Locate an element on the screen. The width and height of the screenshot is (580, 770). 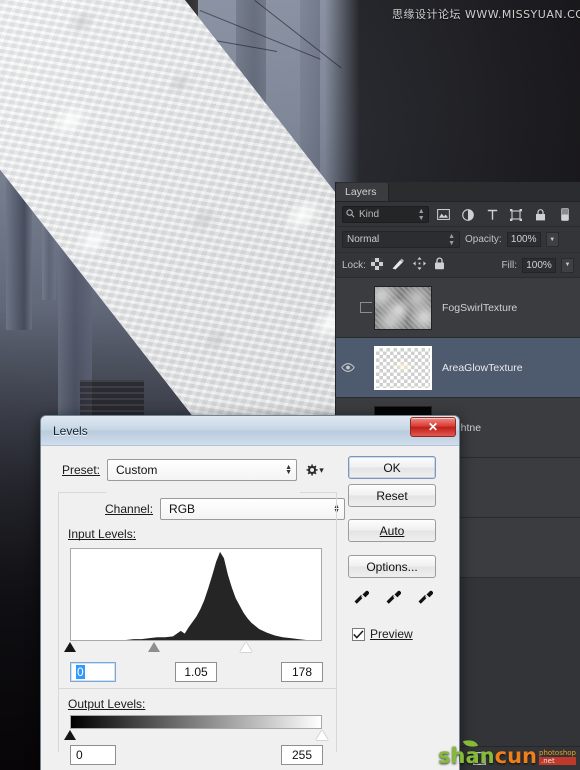
blend-mode-value: Normal is located at coordinates (363, 239).